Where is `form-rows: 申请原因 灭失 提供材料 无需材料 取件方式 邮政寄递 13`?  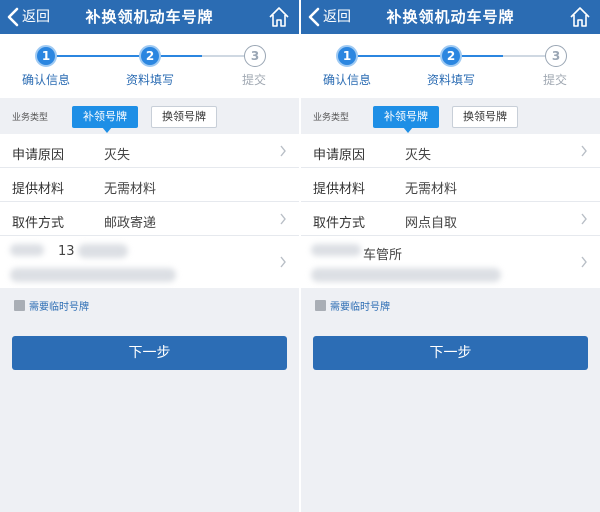
form-rows: 申请原因 灭失 提供材料 无需材料 取件方式 邮政寄递 13 is located at coordinates (149, 211).